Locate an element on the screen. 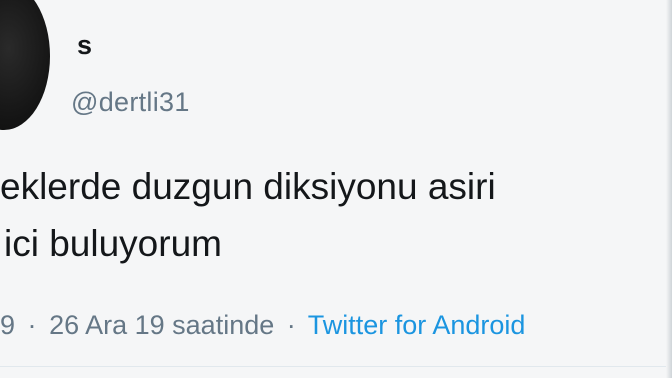  tweet-time: 9 is located at coordinates (7, 325).